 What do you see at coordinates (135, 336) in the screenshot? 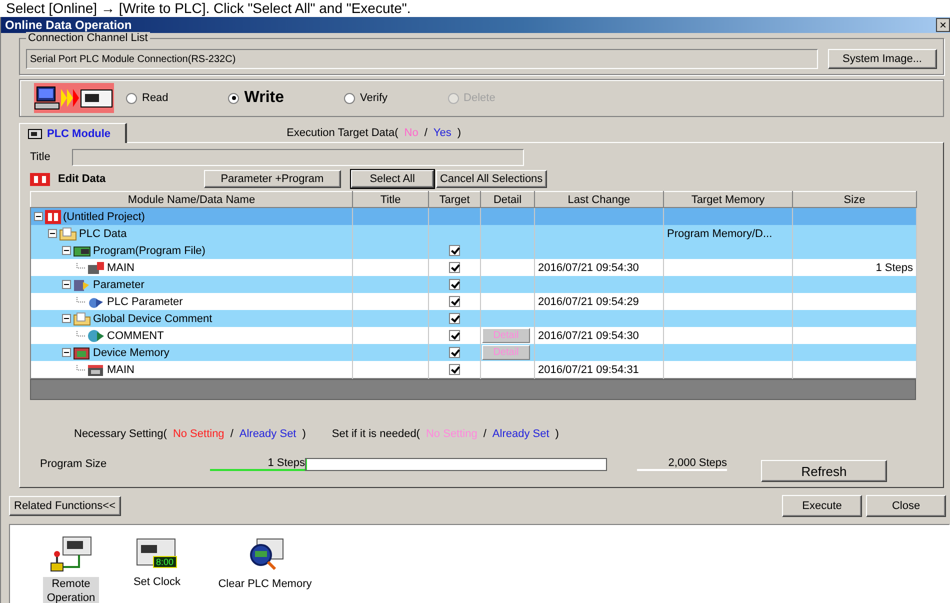
I see `tree-item-label: COMMENT` at bounding box center [135, 336].